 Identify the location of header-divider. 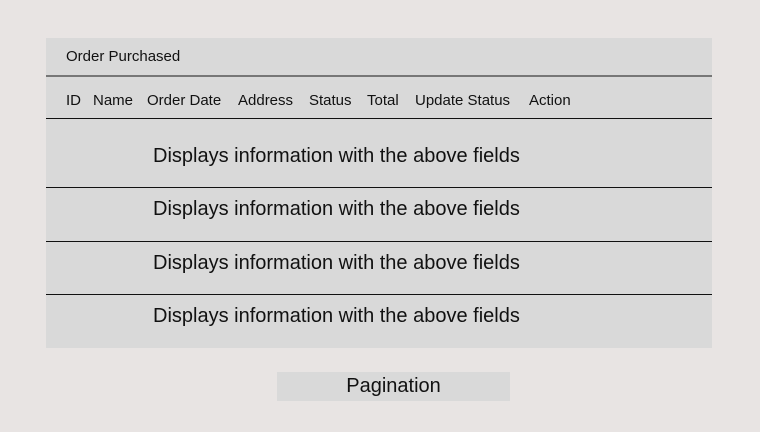
(379, 118).